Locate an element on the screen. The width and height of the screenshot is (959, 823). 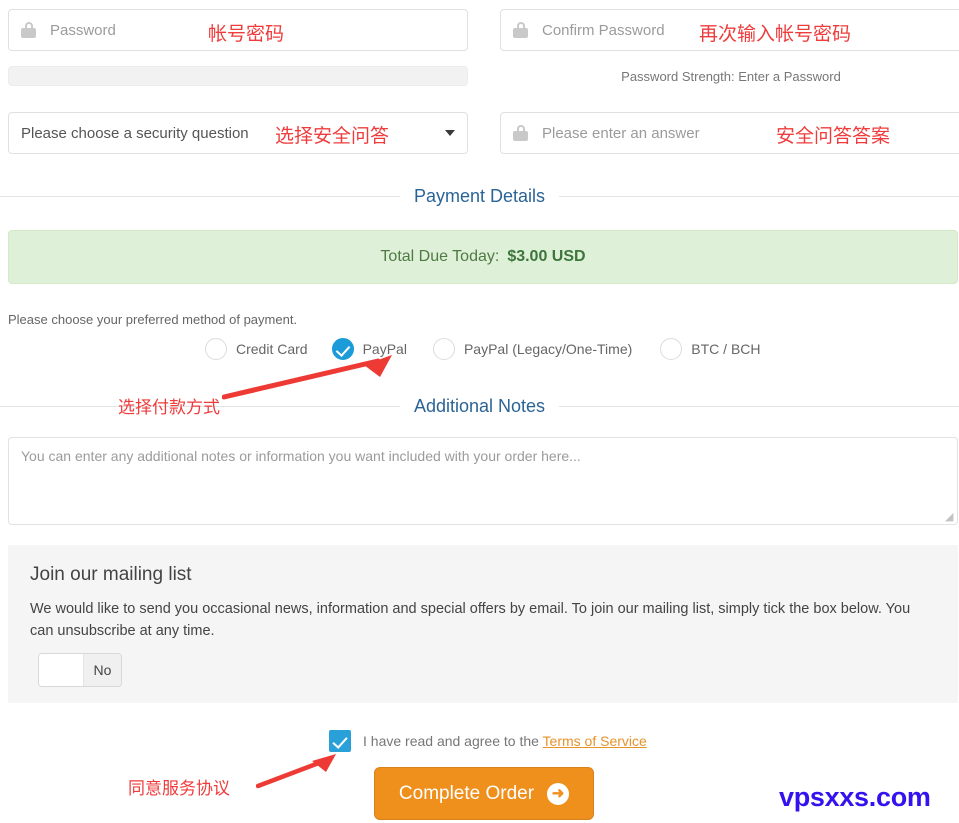
mailing-list-toggle: No is located at coordinates (80, 670).